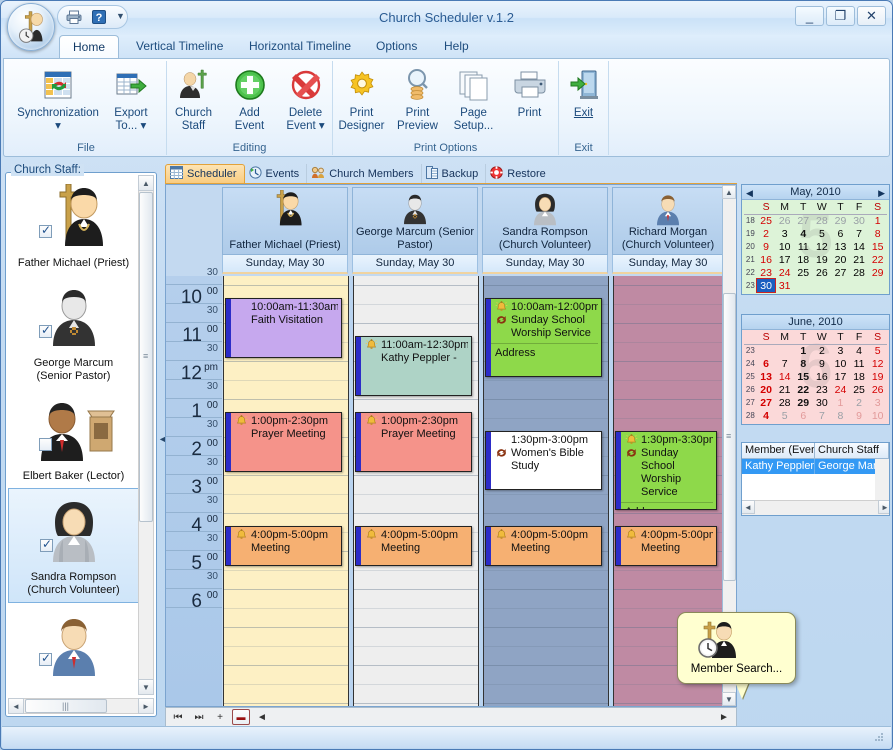 This screenshot has height=750, width=893. What do you see at coordinates (396, 46) in the screenshot?
I see `ribbon-tab-options: Options` at bounding box center [396, 46].